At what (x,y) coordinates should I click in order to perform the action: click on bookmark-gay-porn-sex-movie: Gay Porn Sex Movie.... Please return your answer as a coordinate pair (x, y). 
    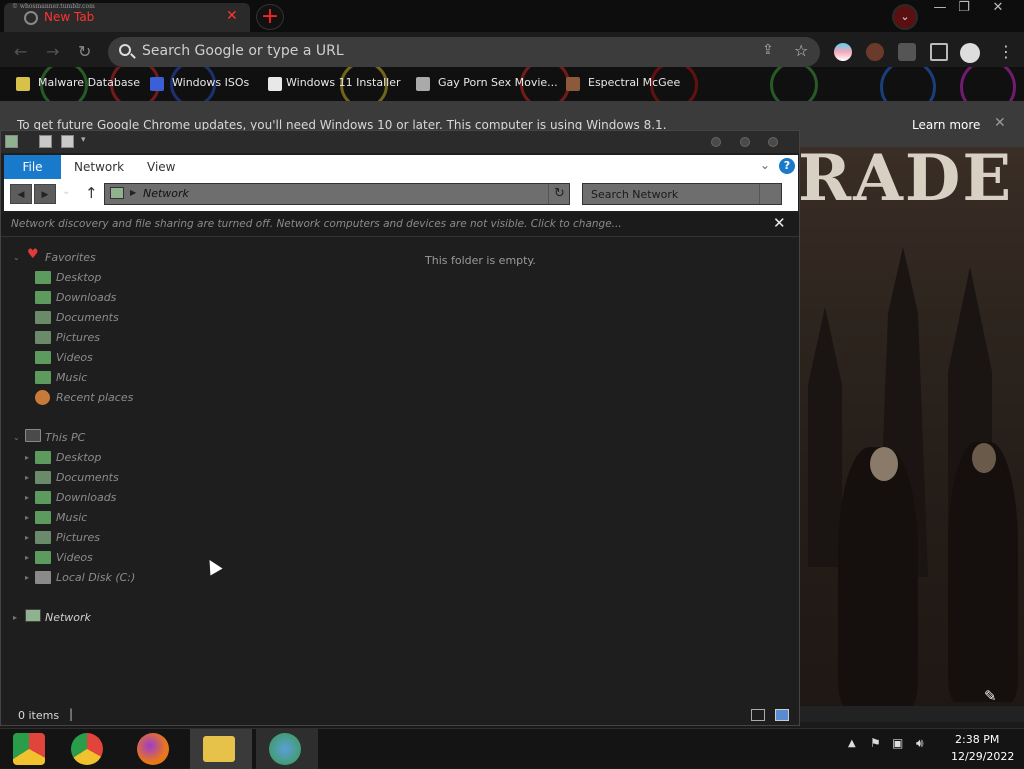
    Looking at the image, I should click on (498, 82).